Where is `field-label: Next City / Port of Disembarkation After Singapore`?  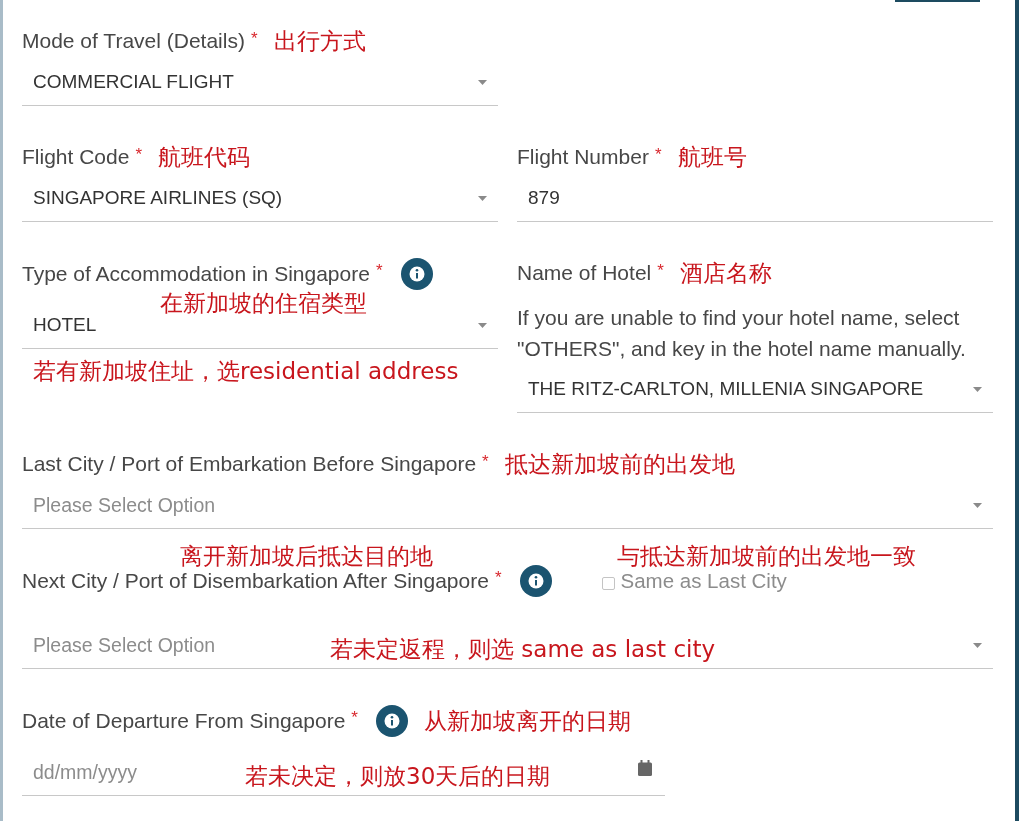
field-label: Next City / Port of Disembarkation After Singapore is located at coordinates (255, 581).